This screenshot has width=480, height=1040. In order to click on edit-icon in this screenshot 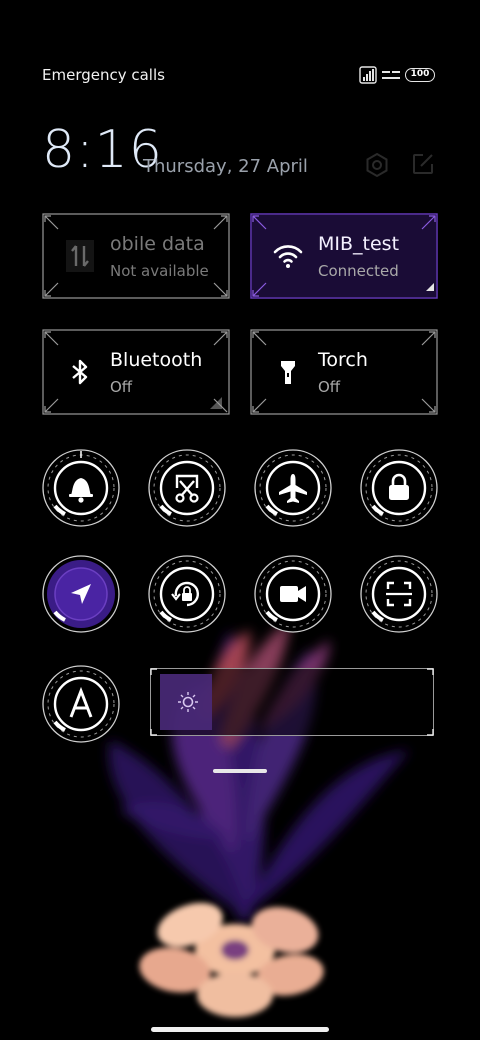, I will do `click(423, 164)`.